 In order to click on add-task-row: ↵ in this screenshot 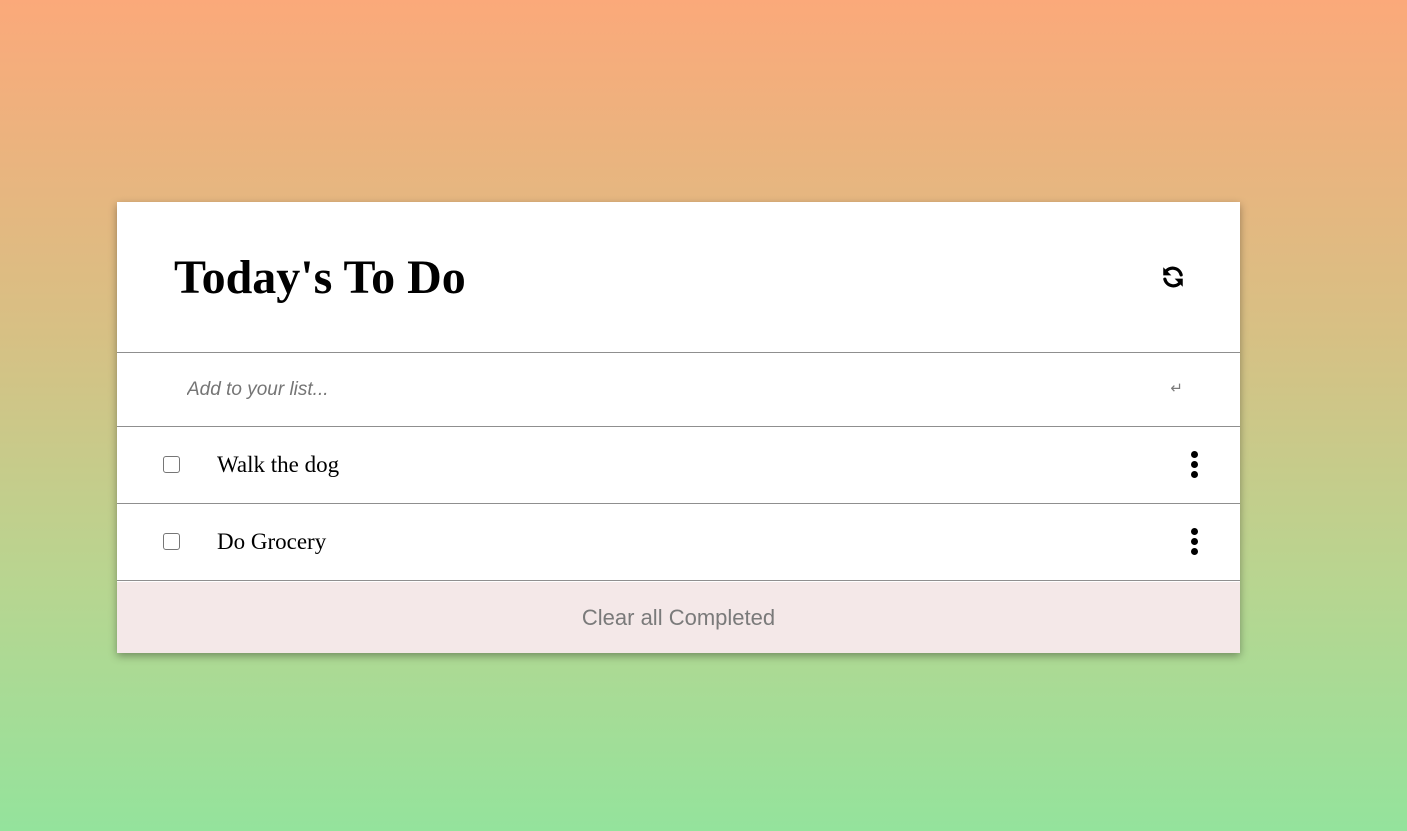, I will do `click(678, 390)`.